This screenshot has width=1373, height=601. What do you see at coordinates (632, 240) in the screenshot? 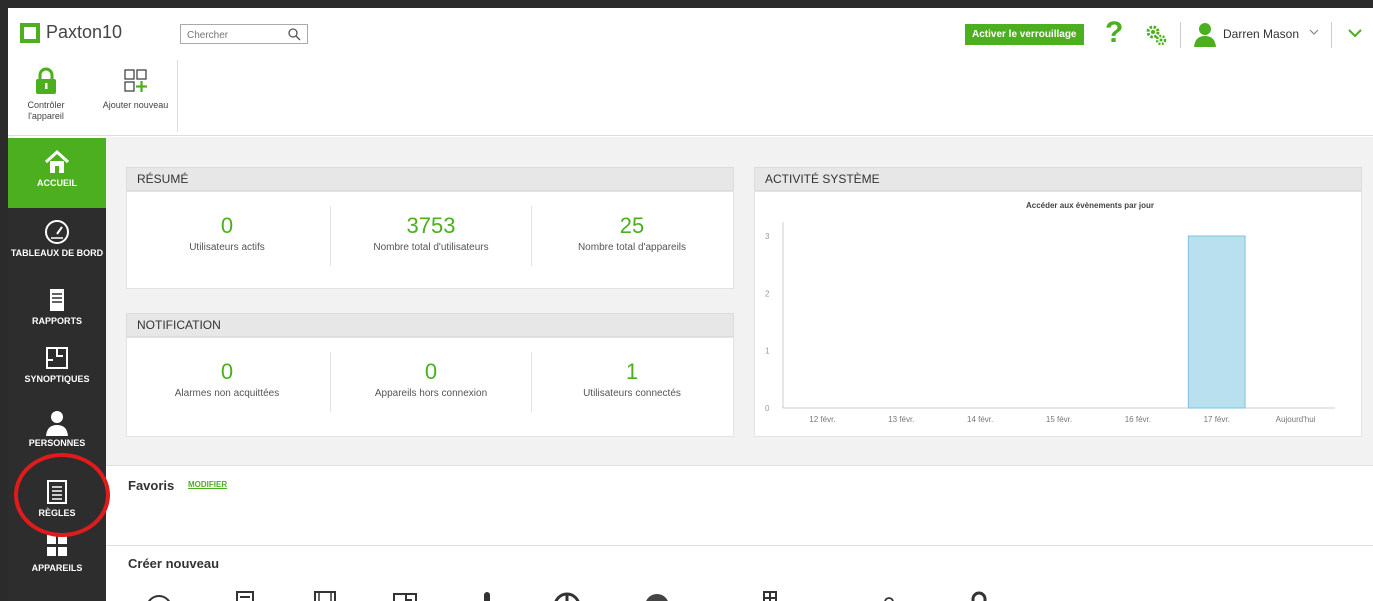
I see `total-devices-stat: 25 Nombre total d'appareils` at bounding box center [632, 240].